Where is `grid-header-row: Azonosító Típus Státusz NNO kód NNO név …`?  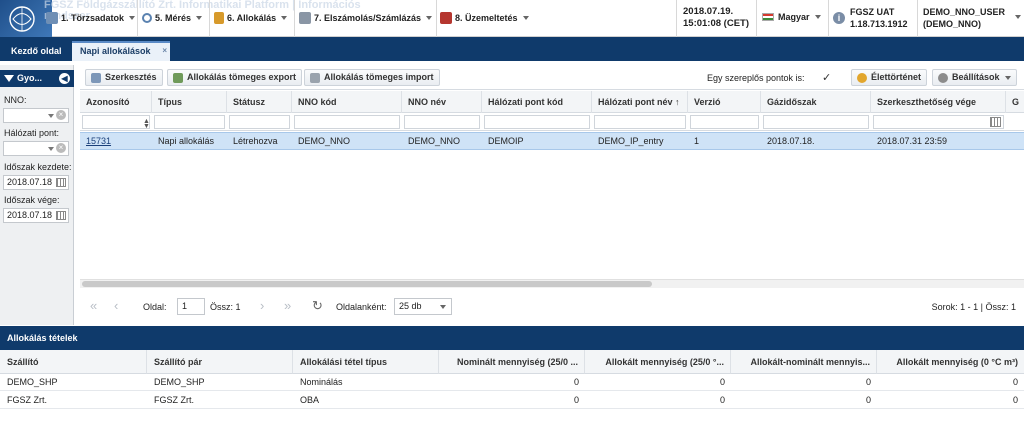 grid-header-row: Azonosító Típus Státusz NNO kód NNO név … is located at coordinates (552, 102).